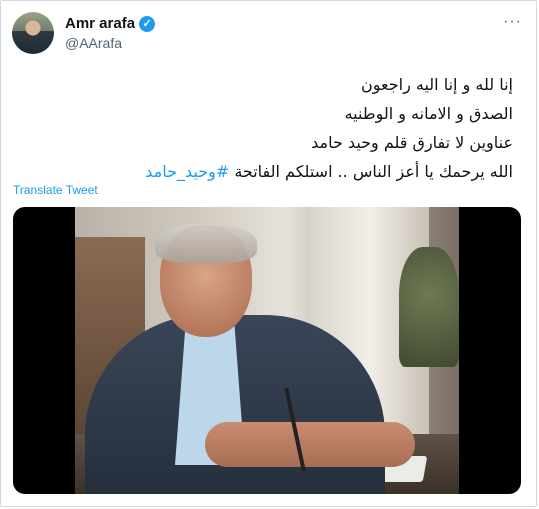 This screenshot has width=539, height=509. What do you see at coordinates (437, 84) in the screenshot?
I see `tweet-line: إنا لله و إنا اليه راجعون` at bounding box center [437, 84].